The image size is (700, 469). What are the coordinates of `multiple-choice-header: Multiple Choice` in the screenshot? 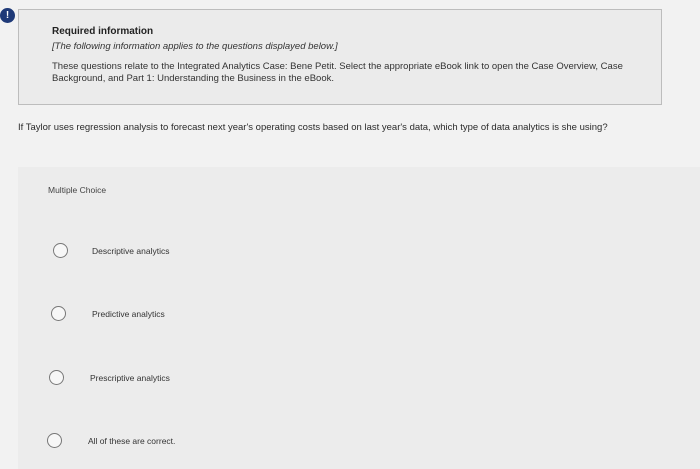 It's located at (77, 190).